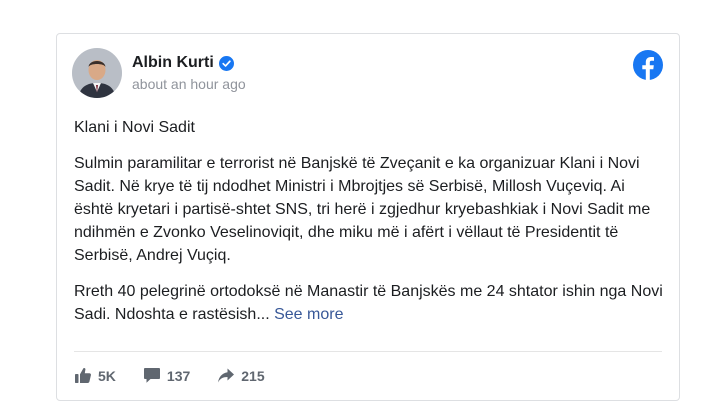  Describe the element at coordinates (83, 375) in the screenshot. I see `thumbs-up-icon` at that location.